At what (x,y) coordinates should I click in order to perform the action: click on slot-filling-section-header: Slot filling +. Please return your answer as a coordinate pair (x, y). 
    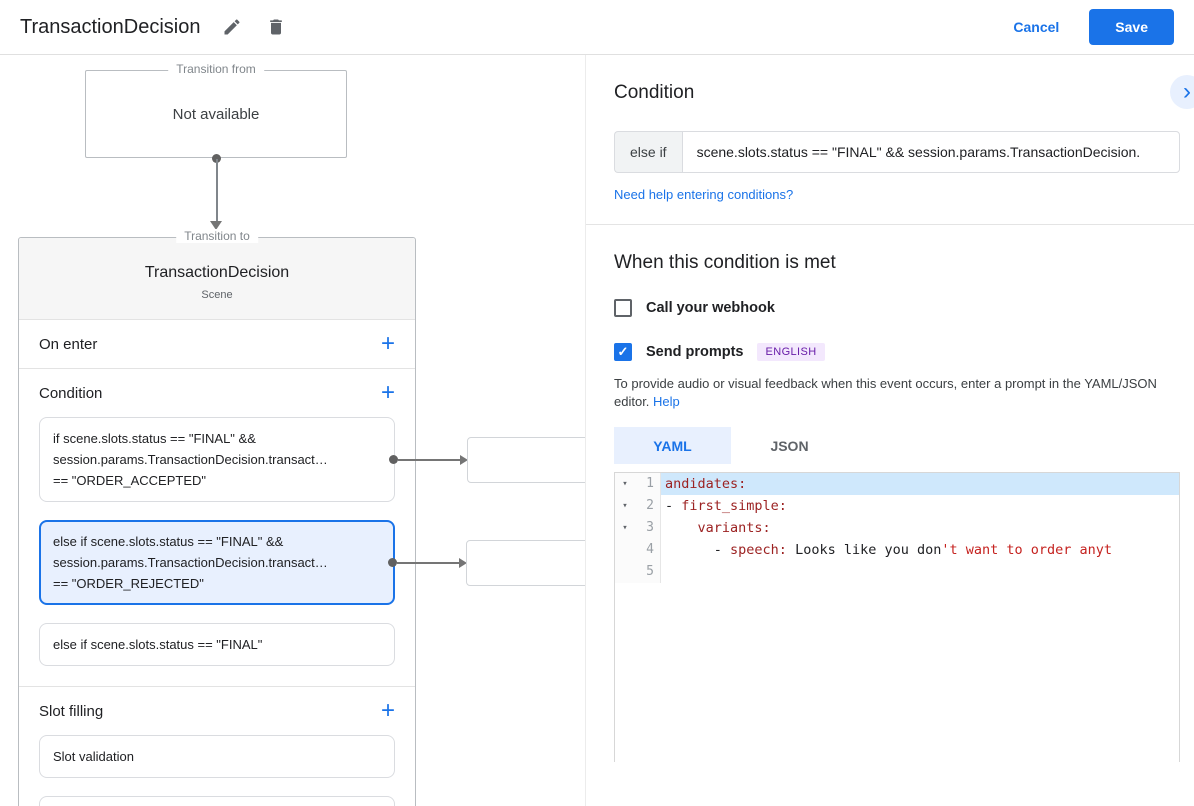
    Looking at the image, I should click on (217, 711).